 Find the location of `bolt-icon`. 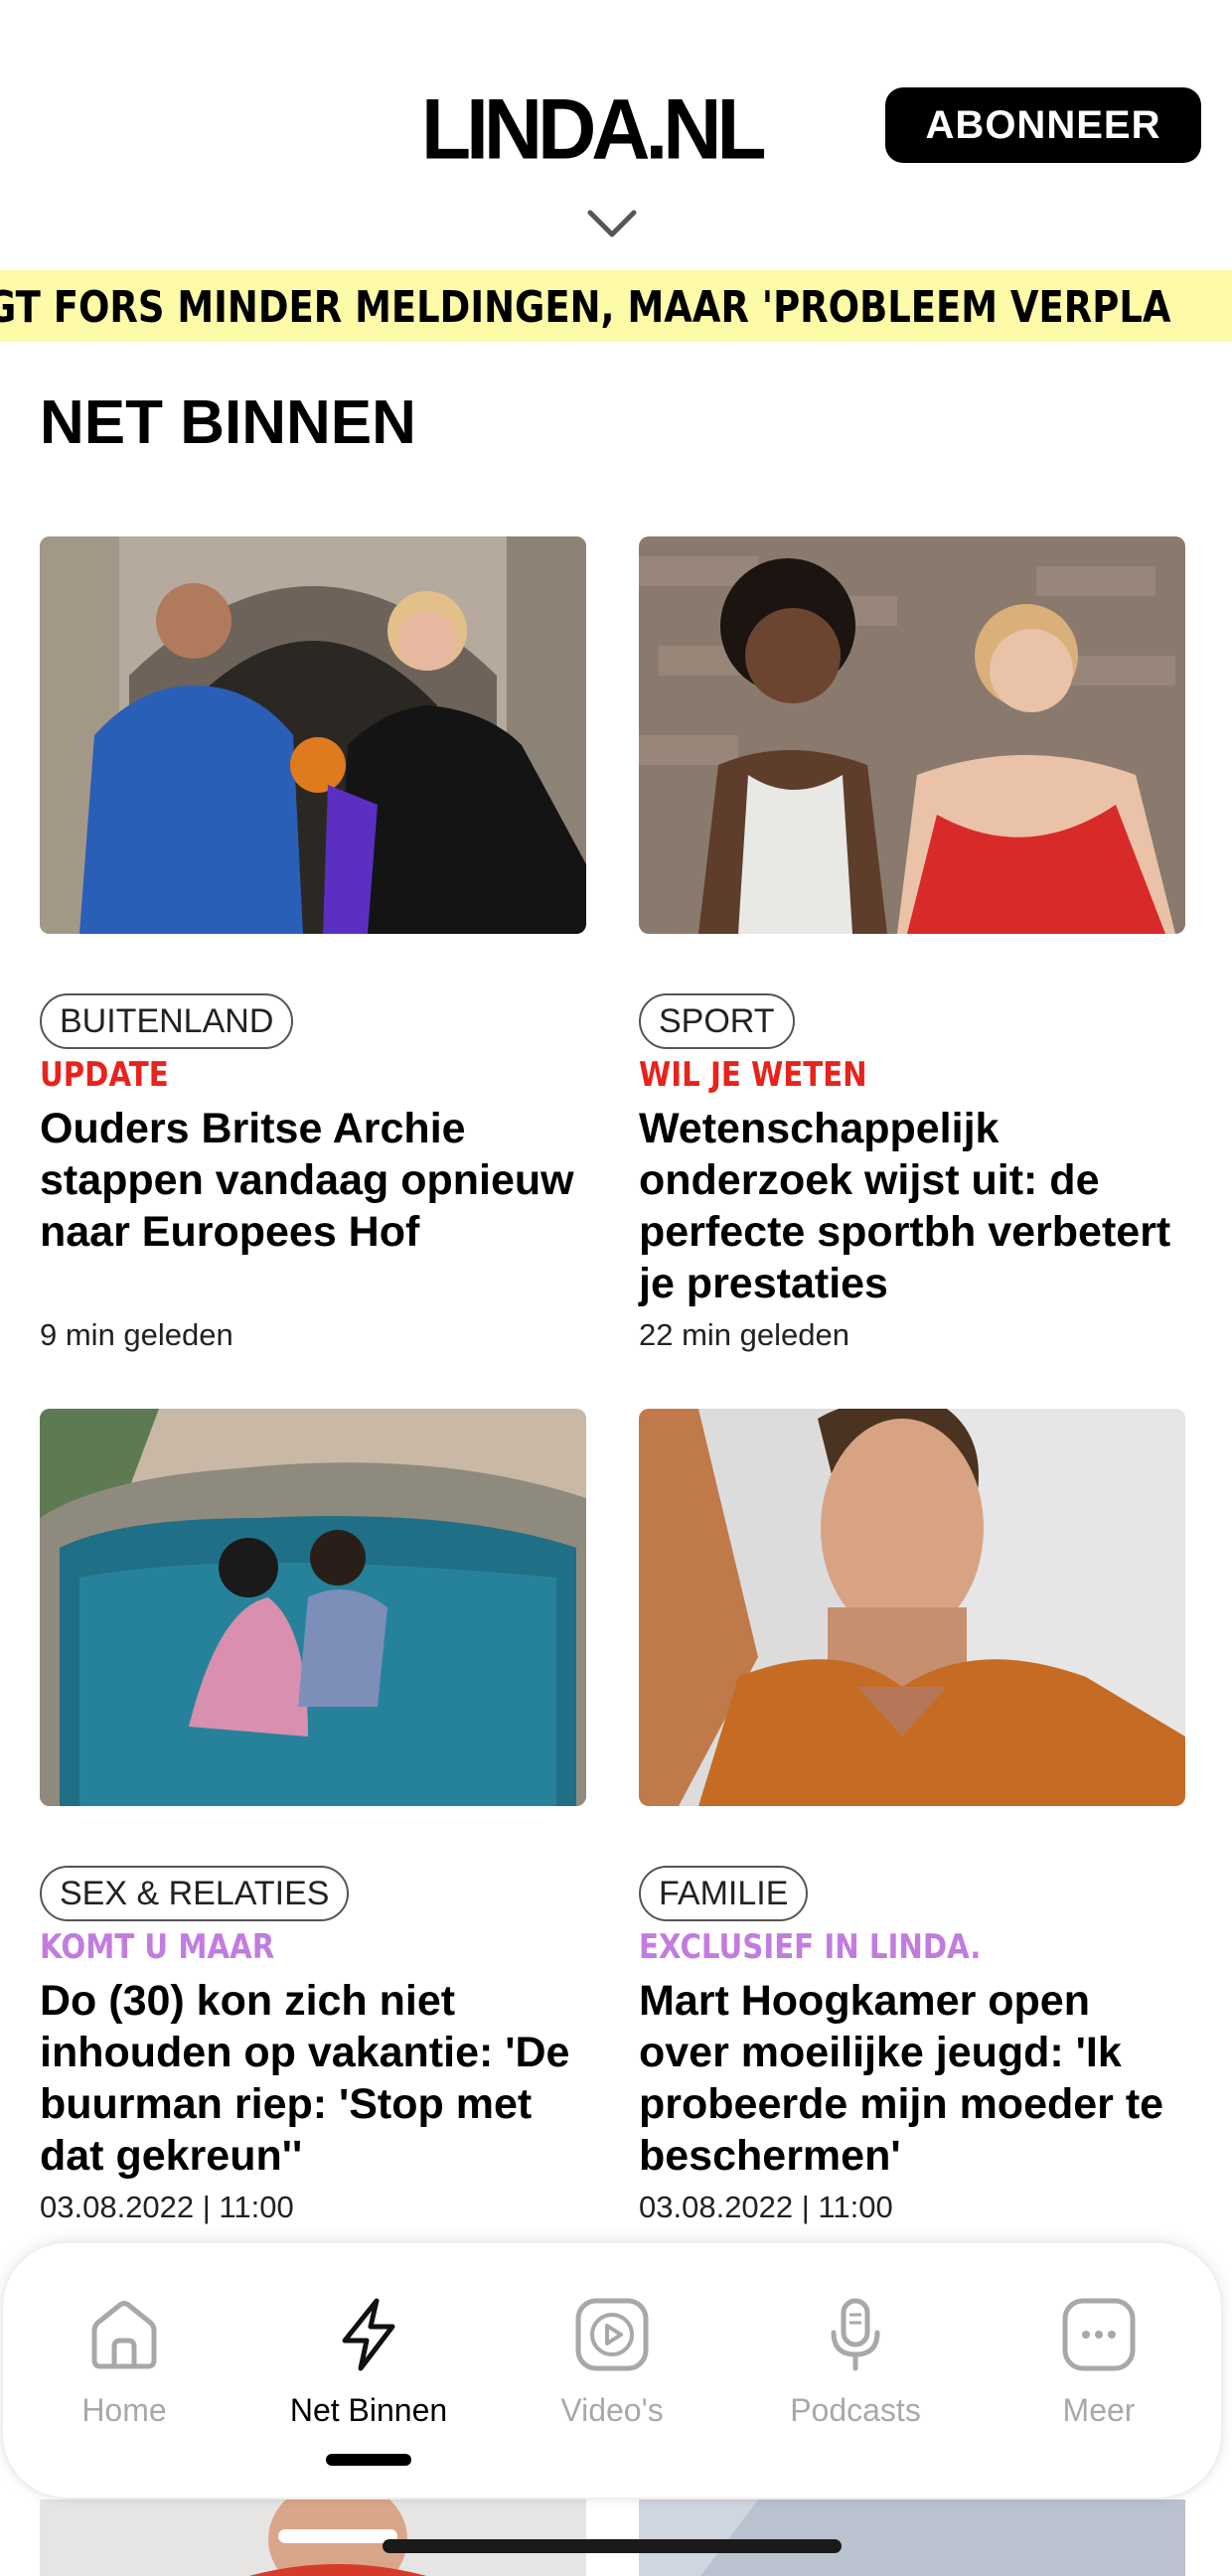

bolt-icon is located at coordinates (368, 2334).